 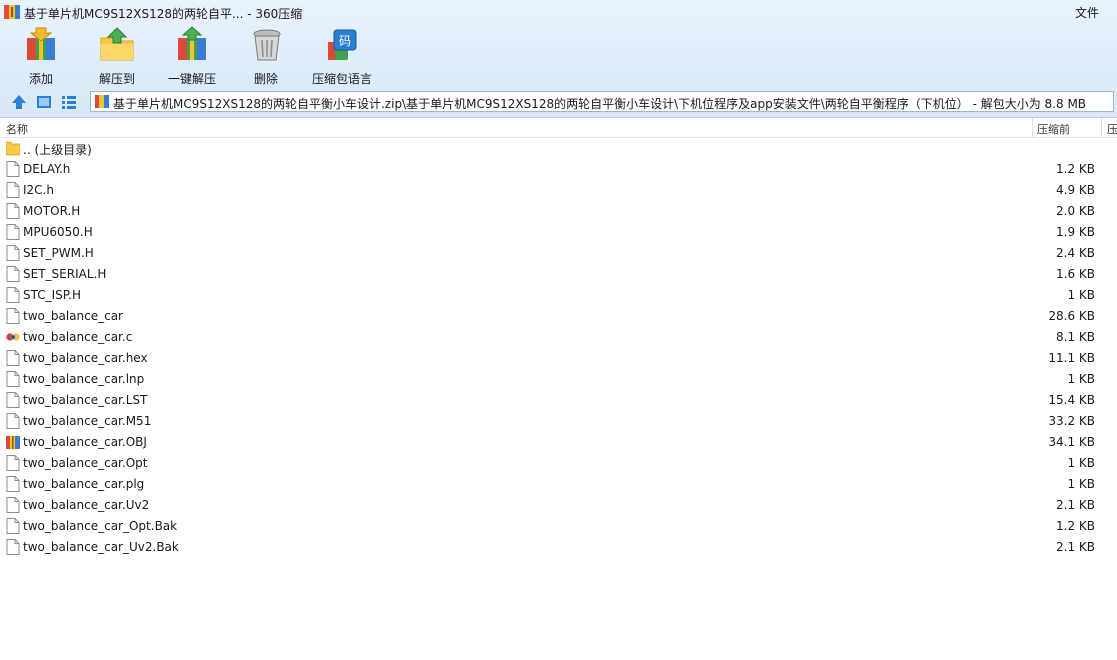 I want to click on add-button: 添加, so click(x=41, y=56).